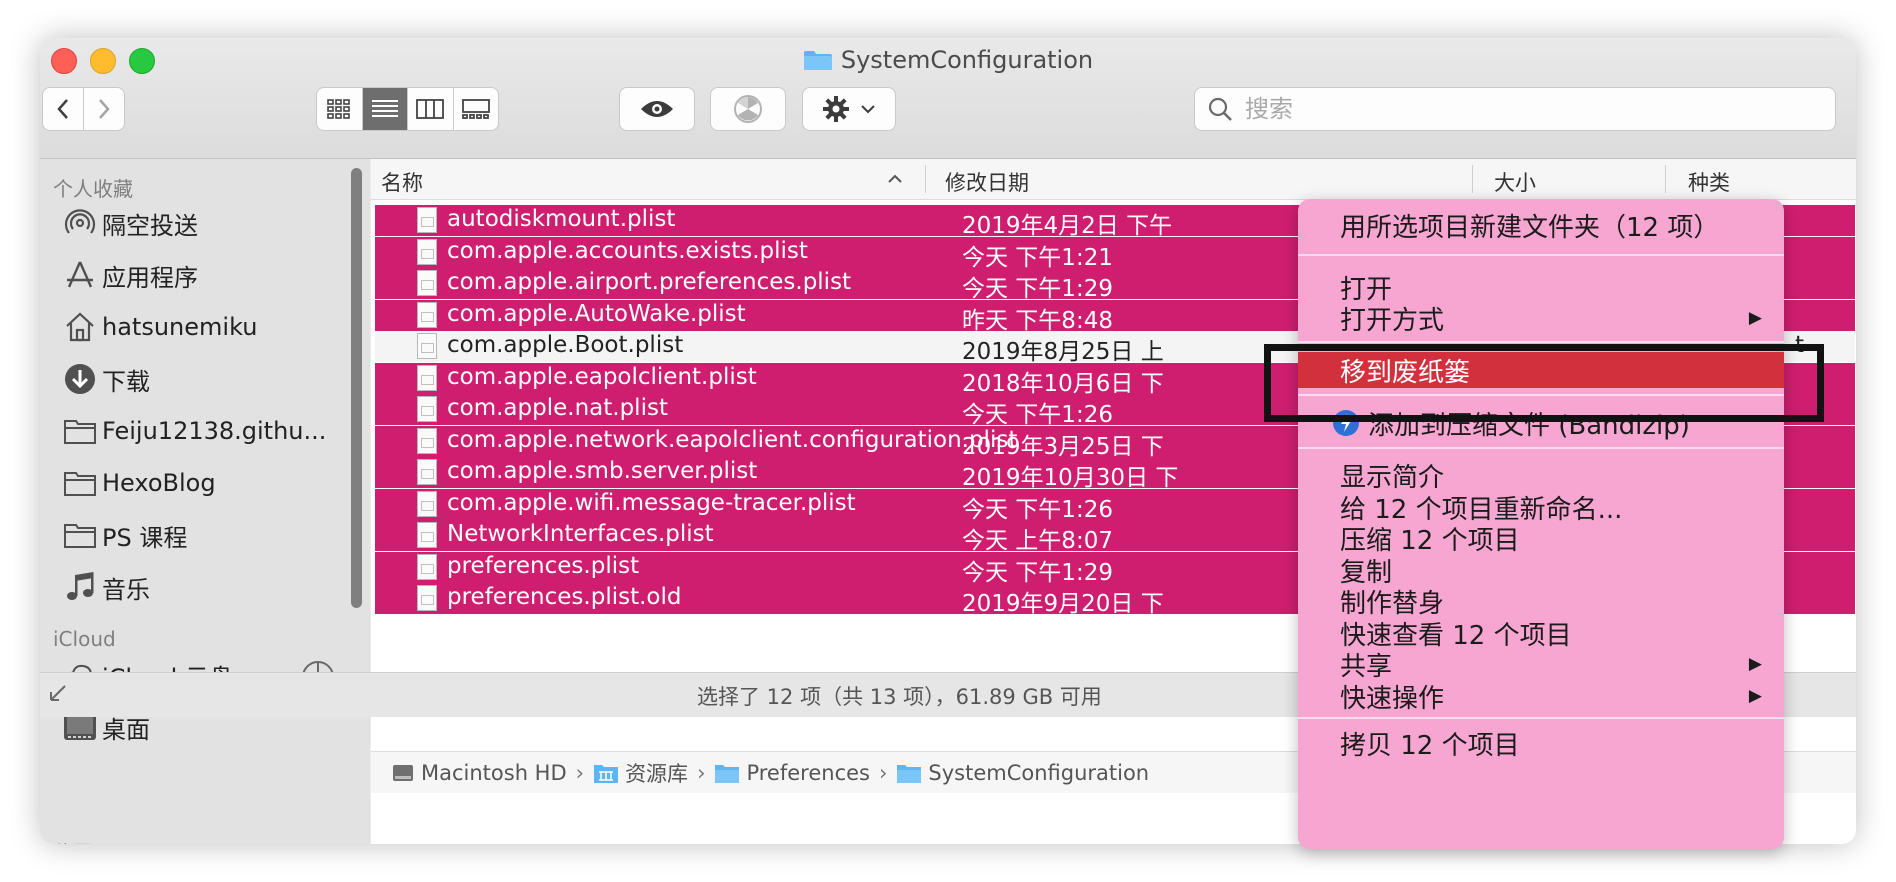 The height and width of the screenshot is (882, 1896). What do you see at coordinates (494, 772) in the screenshot?
I see `path-item-label: Macintosh HD` at bounding box center [494, 772].